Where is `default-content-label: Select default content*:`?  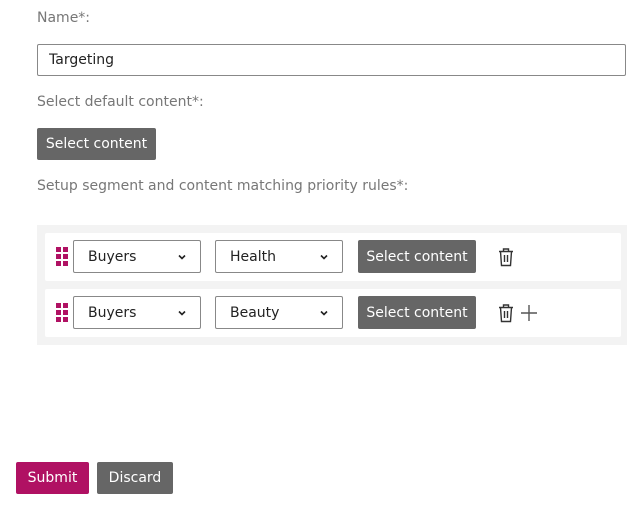 default-content-label: Select default content*: is located at coordinates (120, 102).